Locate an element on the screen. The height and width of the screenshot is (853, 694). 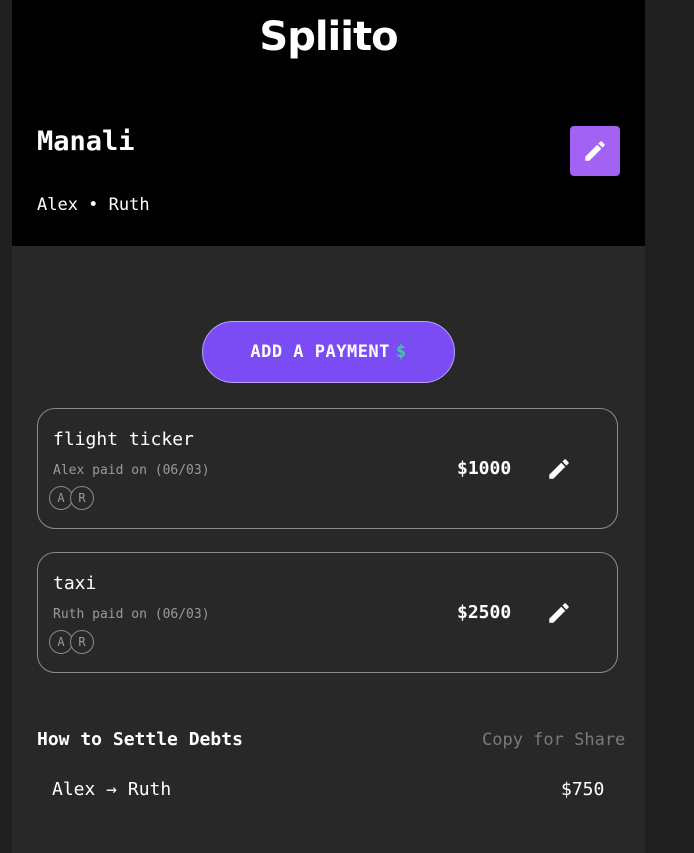
payment-card: taxi Ruth paid on (06/03) A R $2500 is located at coordinates (327, 612).